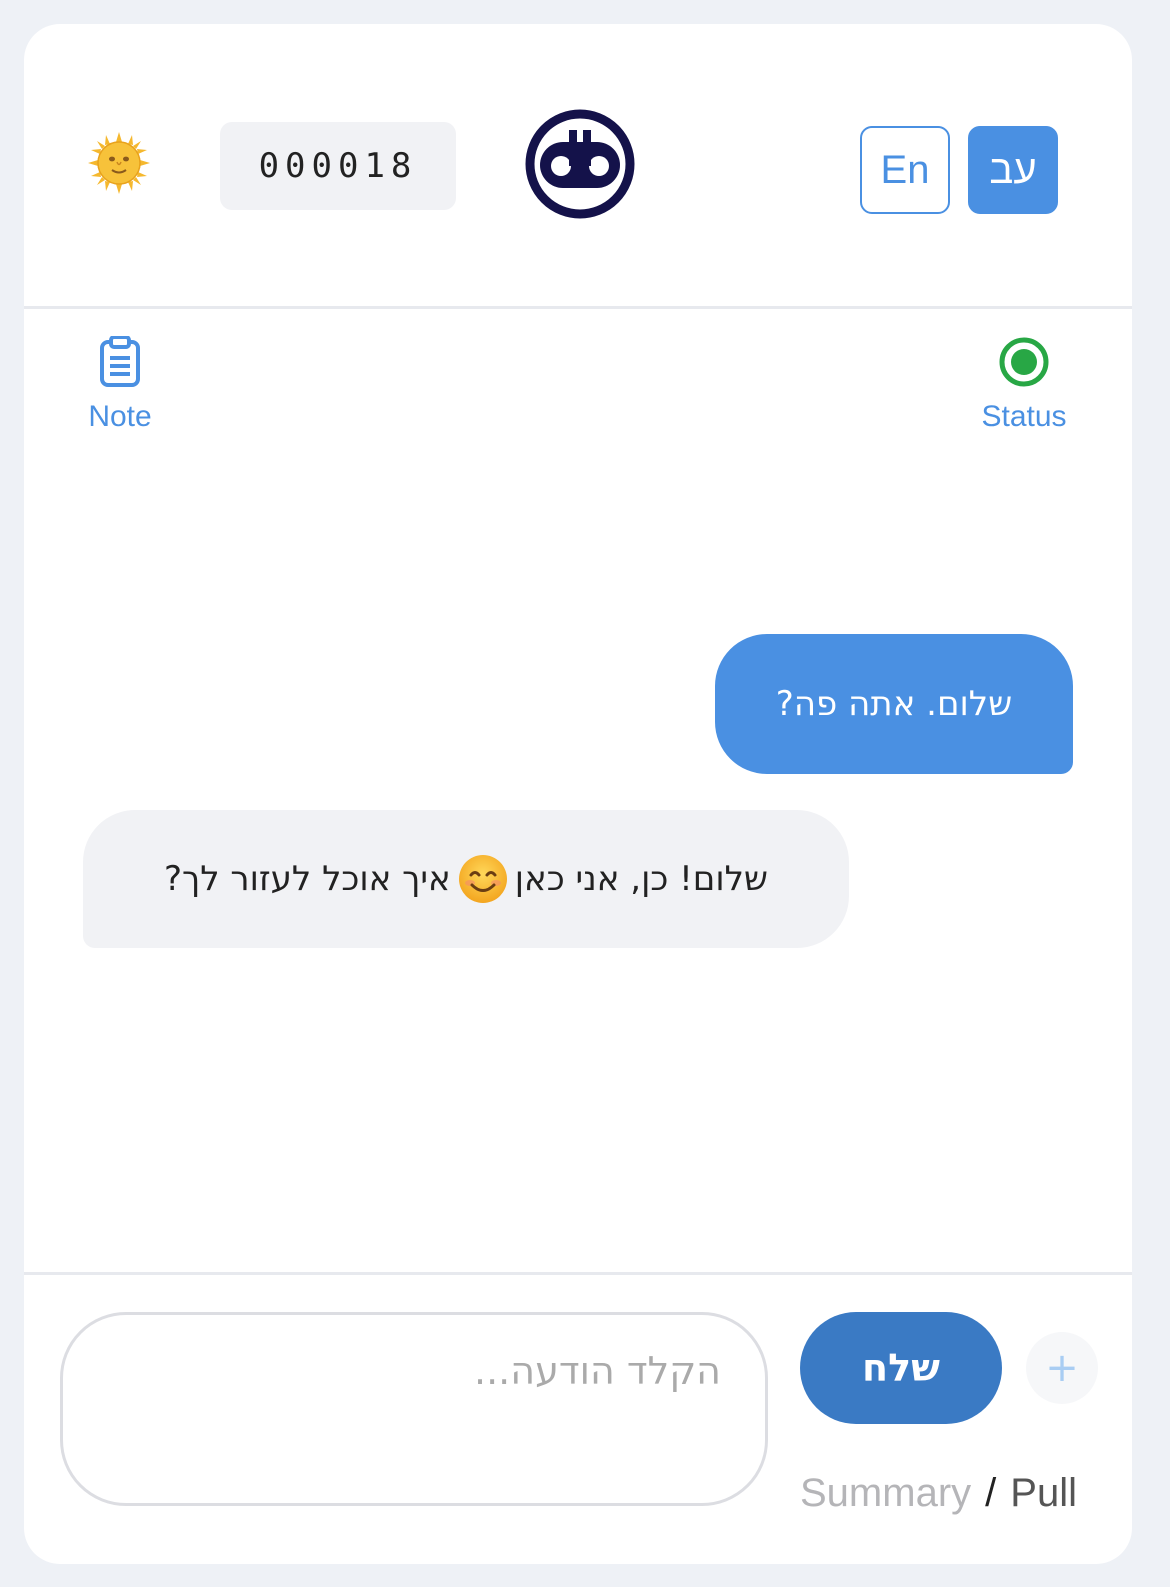  I want to click on message-input, so click(414, 1409).